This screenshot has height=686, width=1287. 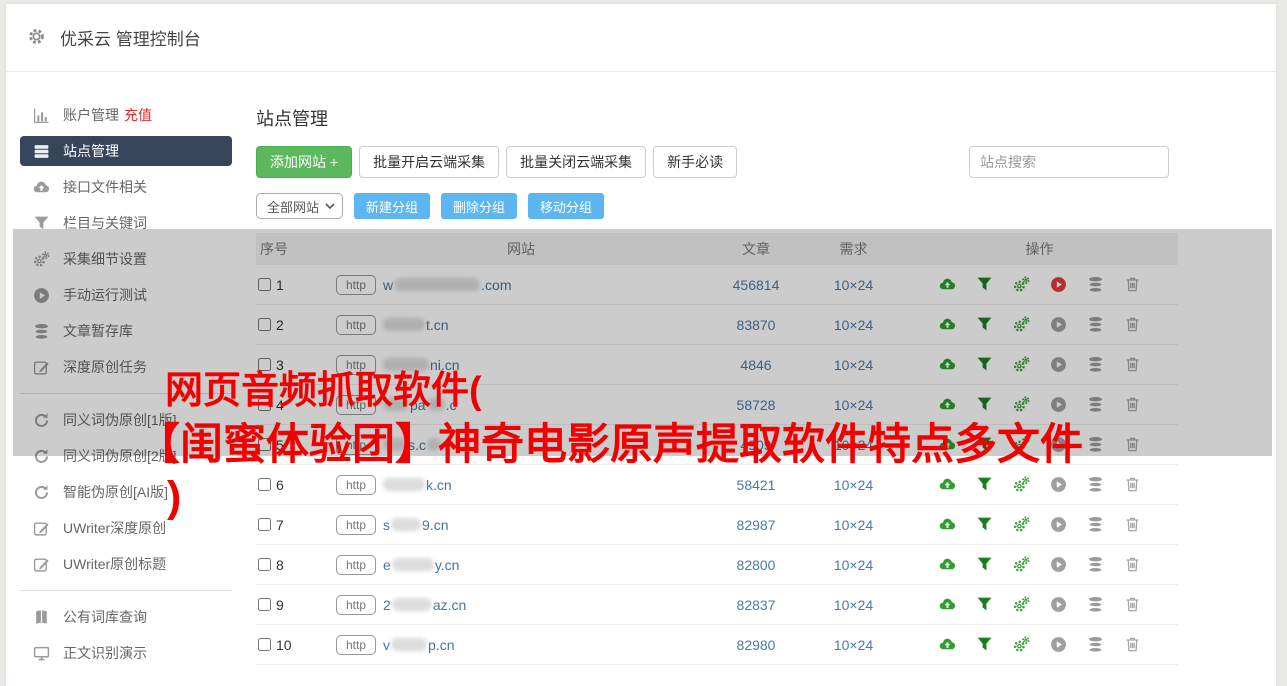 What do you see at coordinates (126, 617) in the screenshot?
I see `sidebar-item-book: 公有词库查询` at bounding box center [126, 617].